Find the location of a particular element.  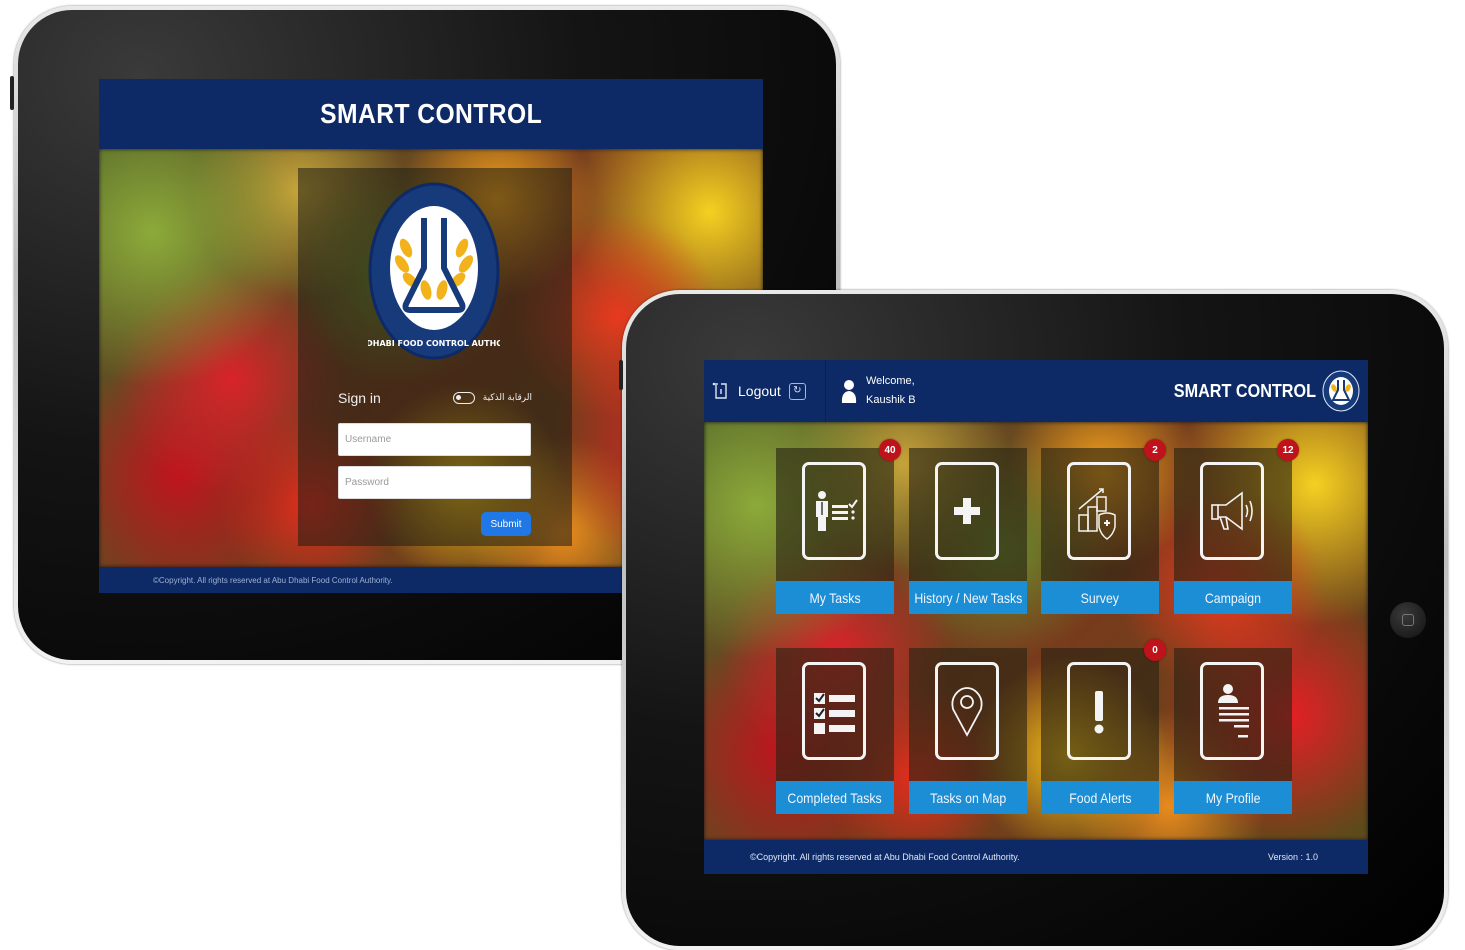

map-pin-icon is located at coordinates (967, 712).